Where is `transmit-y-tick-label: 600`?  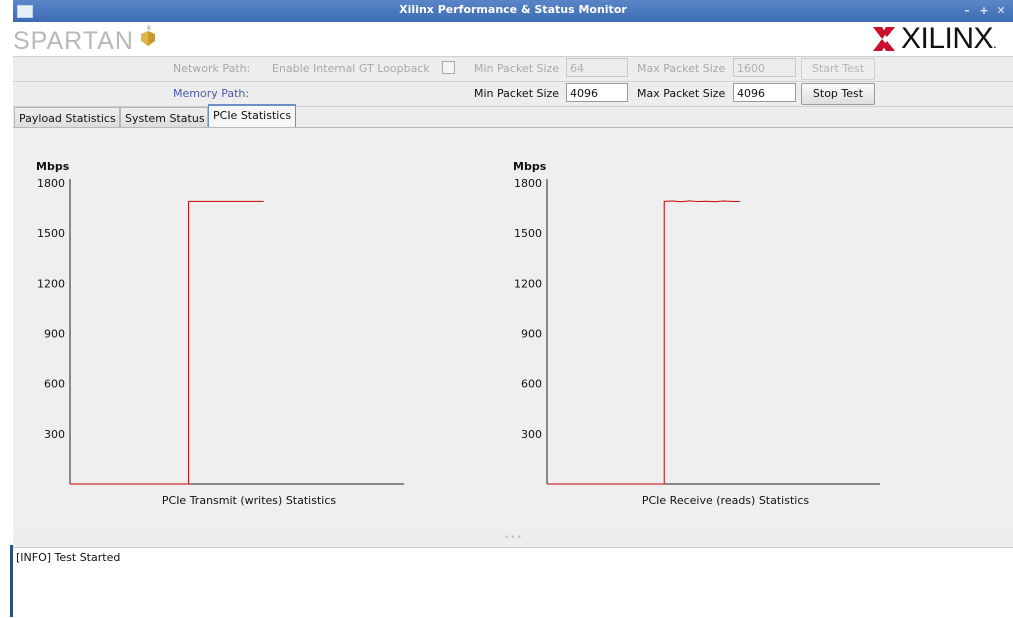
transmit-y-tick-label: 600 is located at coordinates (54, 384).